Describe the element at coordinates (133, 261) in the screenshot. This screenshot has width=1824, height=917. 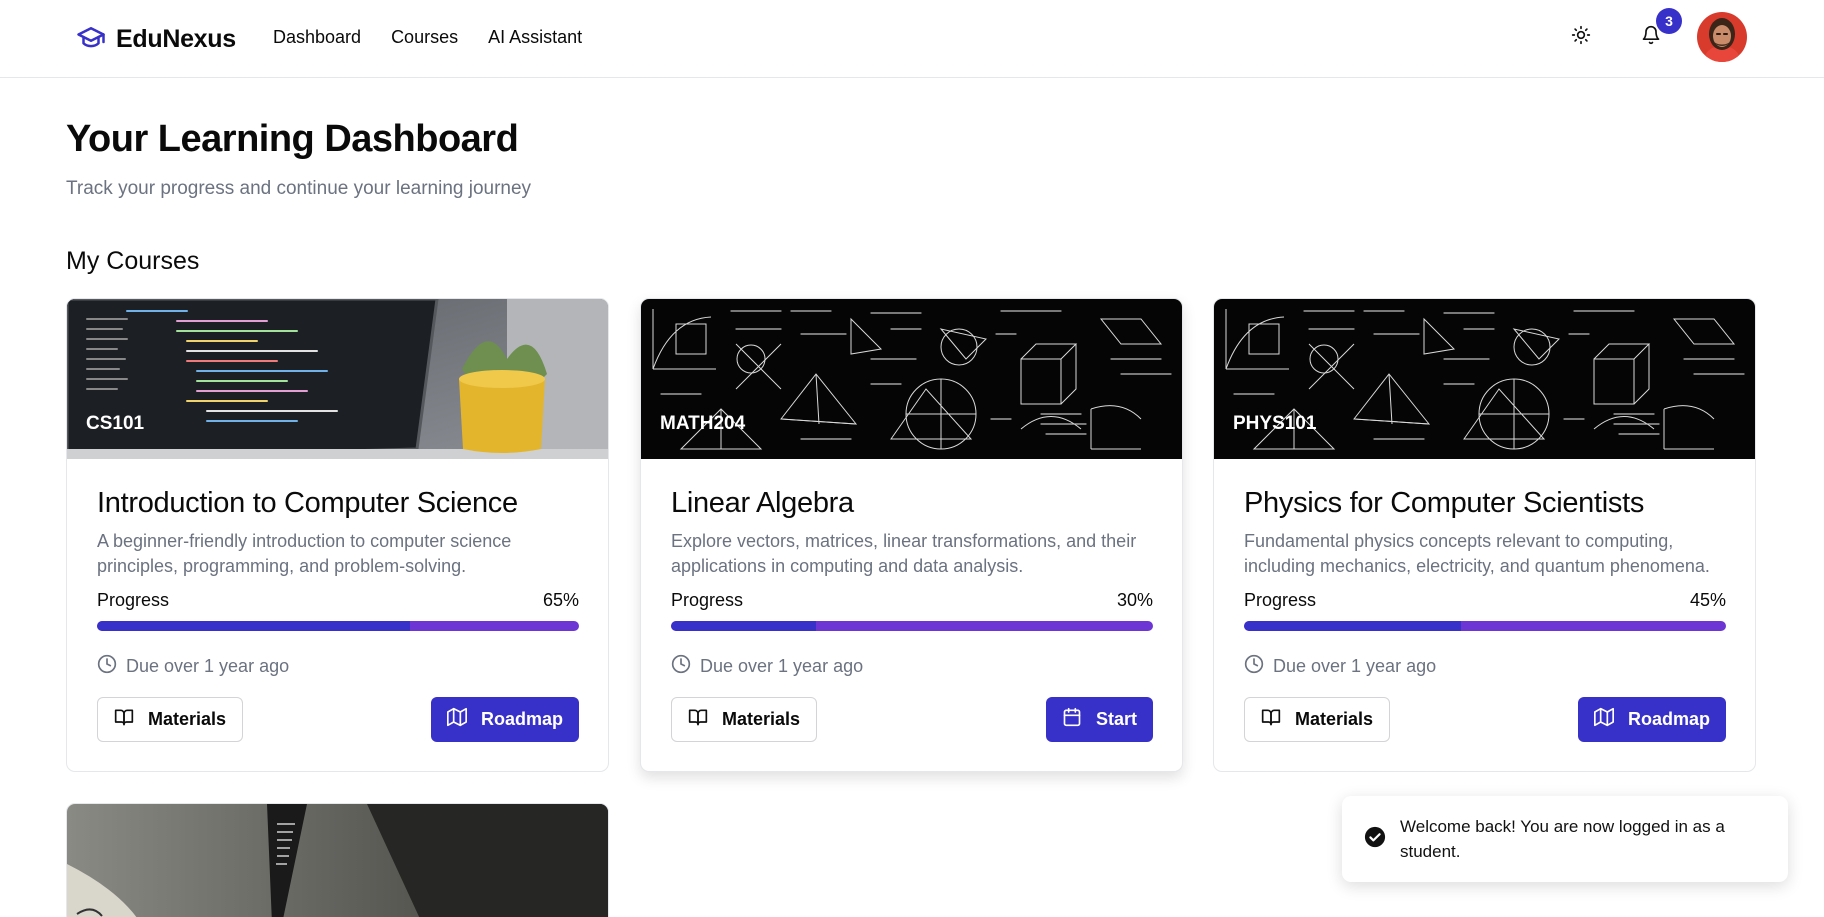
I see `section-title: My Courses` at that location.